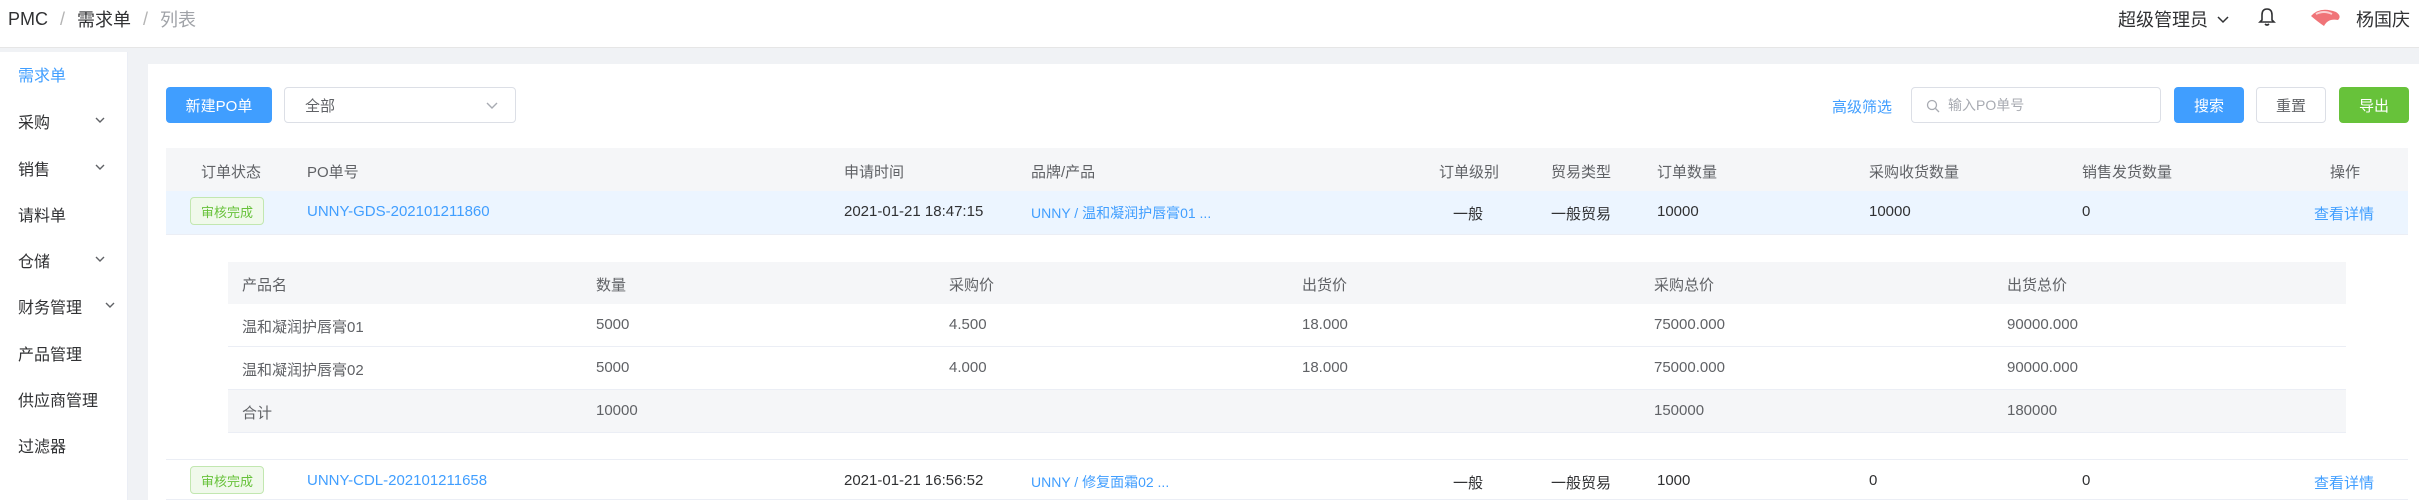  I want to click on product-name: 温和凝润护唇膏02, so click(303, 370).